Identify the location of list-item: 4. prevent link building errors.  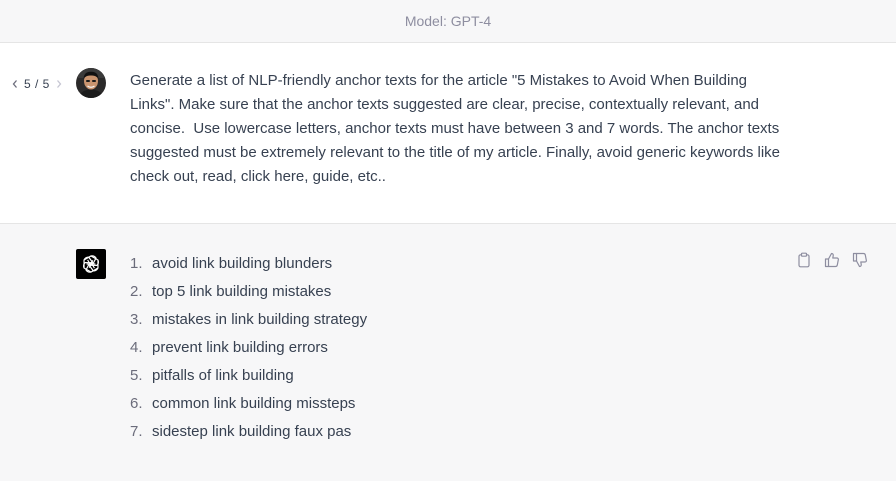
(248, 348).